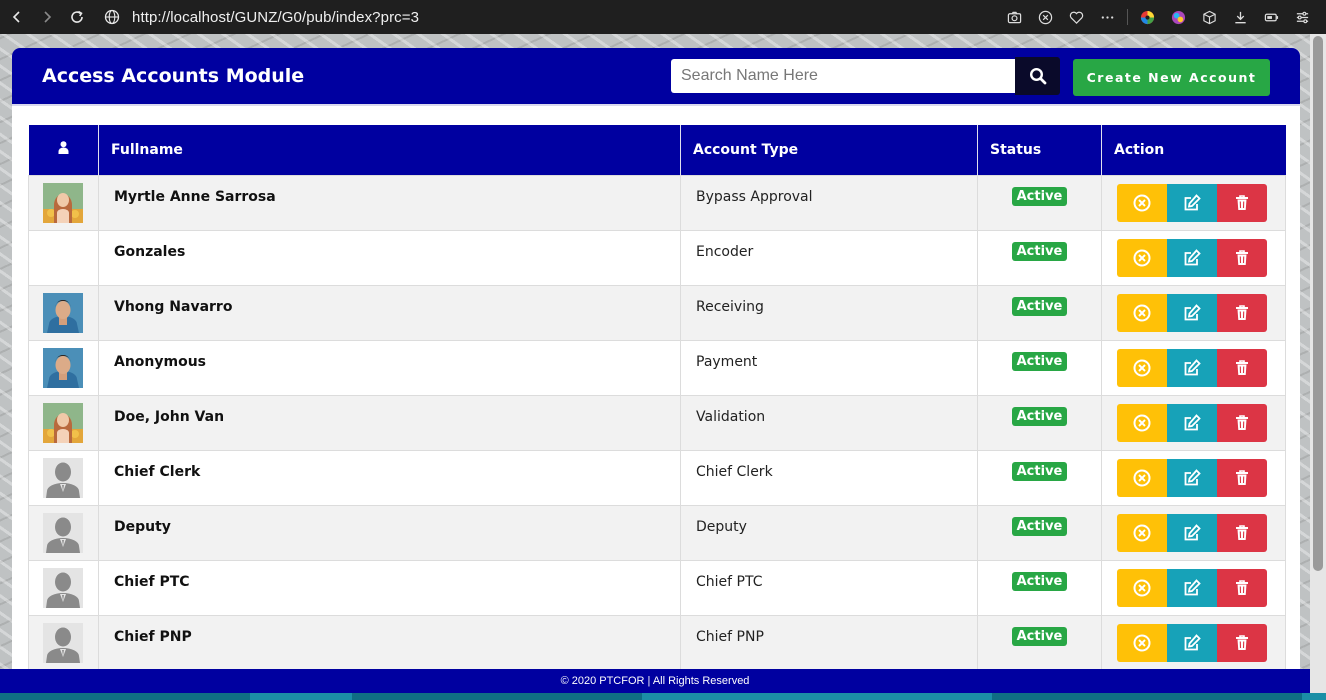  I want to click on fullname-cell: Myrtle Anne Sarrosa, so click(389, 202).